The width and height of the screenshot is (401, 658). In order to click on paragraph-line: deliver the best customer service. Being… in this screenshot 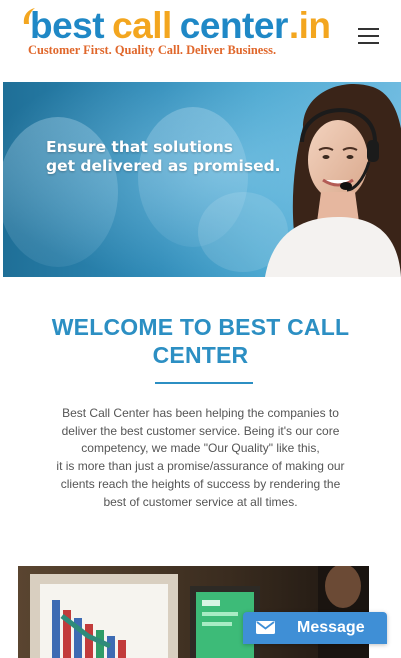, I will do `click(200, 430)`.